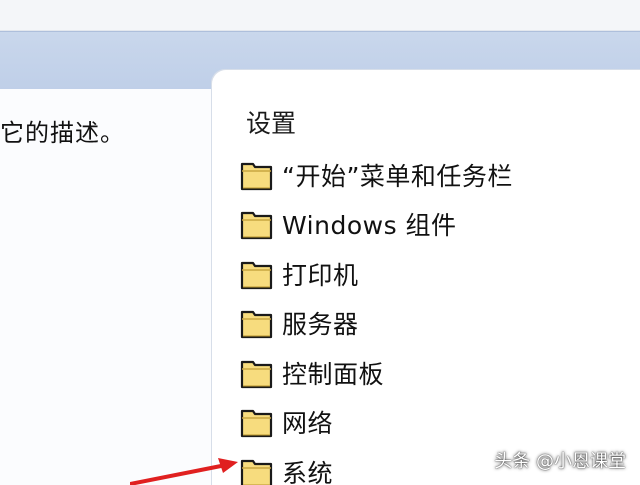 The image size is (640, 485). I want to click on tree-item-label: 打印机, so click(320, 275).